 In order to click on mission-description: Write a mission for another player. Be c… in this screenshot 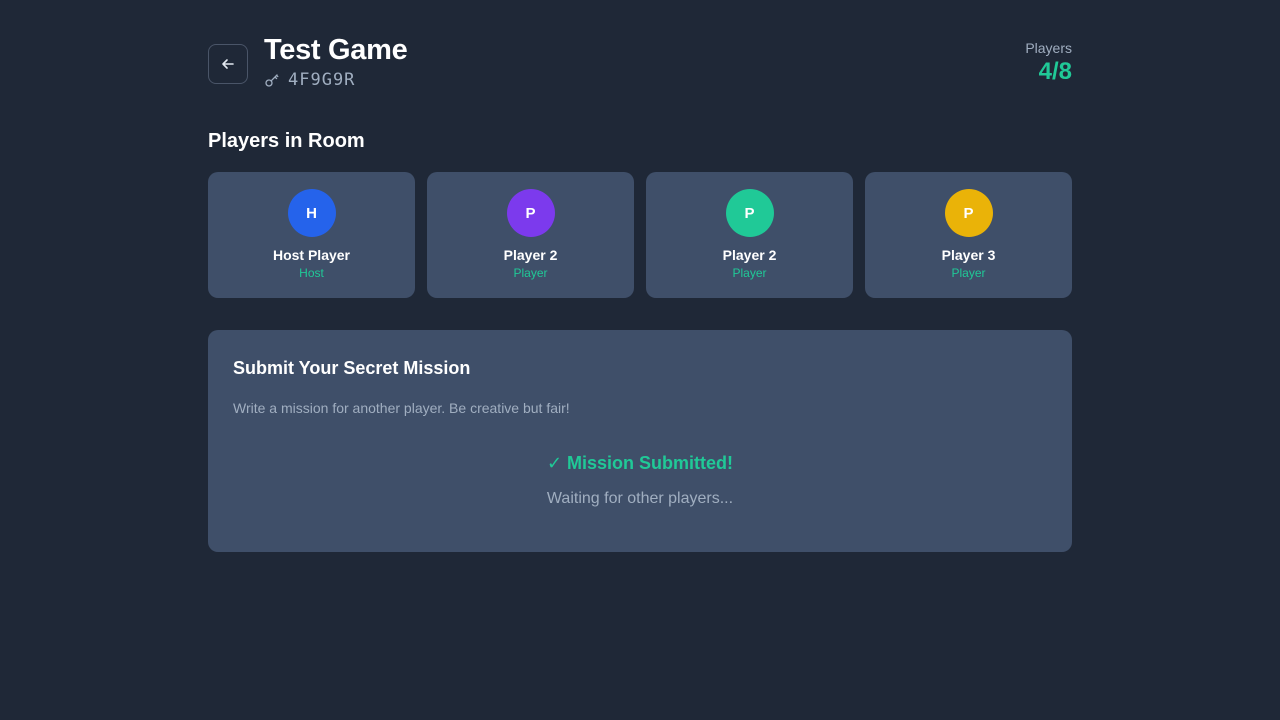, I will do `click(401, 408)`.